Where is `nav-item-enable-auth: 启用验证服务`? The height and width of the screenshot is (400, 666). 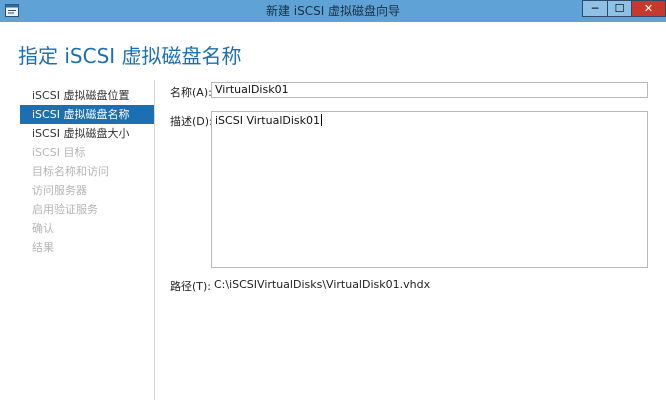 nav-item-enable-auth: 启用验证服务 is located at coordinates (65, 209).